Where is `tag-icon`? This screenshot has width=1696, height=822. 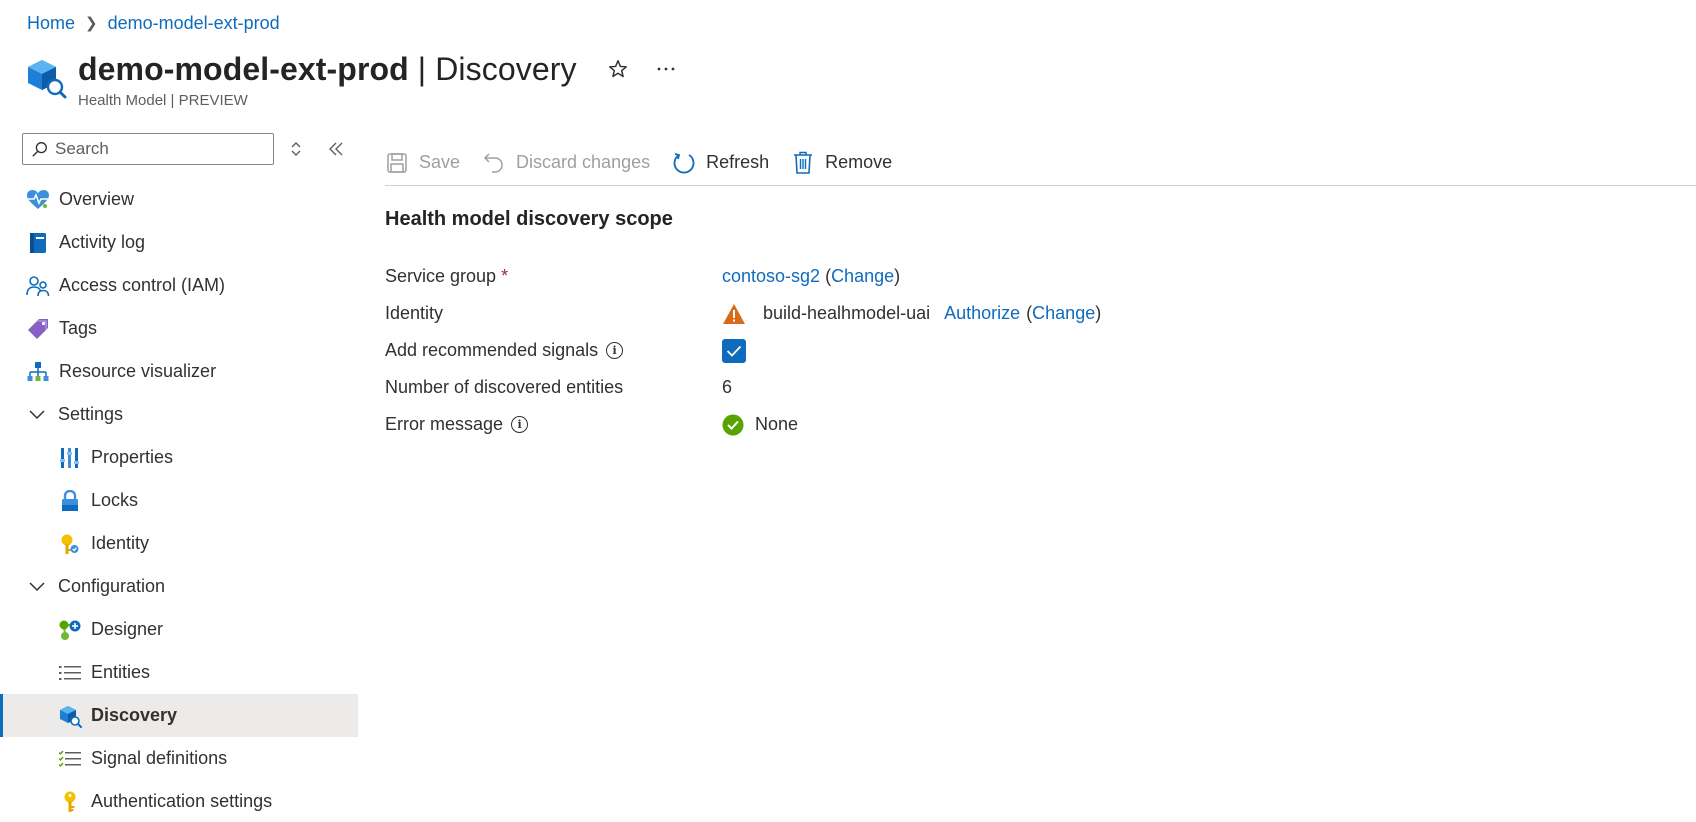
tag-icon is located at coordinates (38, 329).